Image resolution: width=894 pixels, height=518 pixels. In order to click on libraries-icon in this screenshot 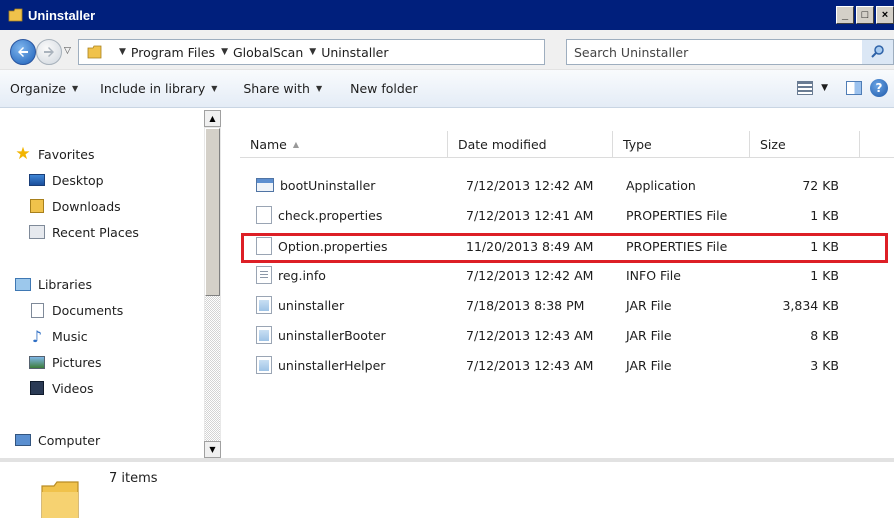, I will do `click(23, 284)`.